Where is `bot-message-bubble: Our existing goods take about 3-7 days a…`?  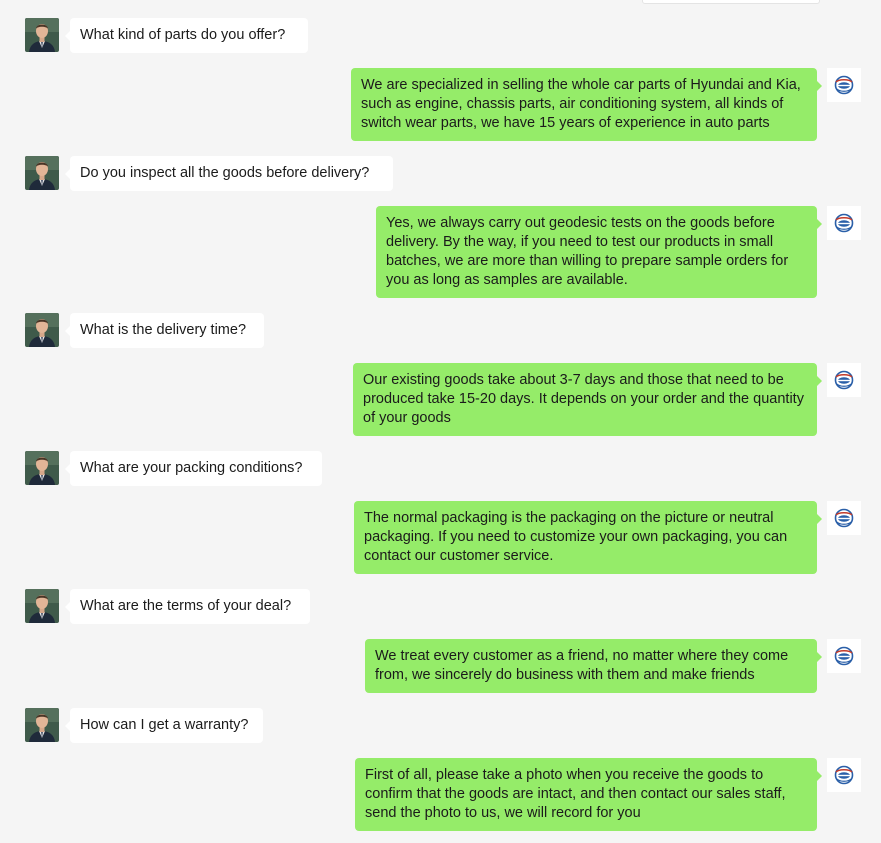
bot-message-bubble: Our existing goods take about 3-7 days a… is located at coordinates (587, 399).